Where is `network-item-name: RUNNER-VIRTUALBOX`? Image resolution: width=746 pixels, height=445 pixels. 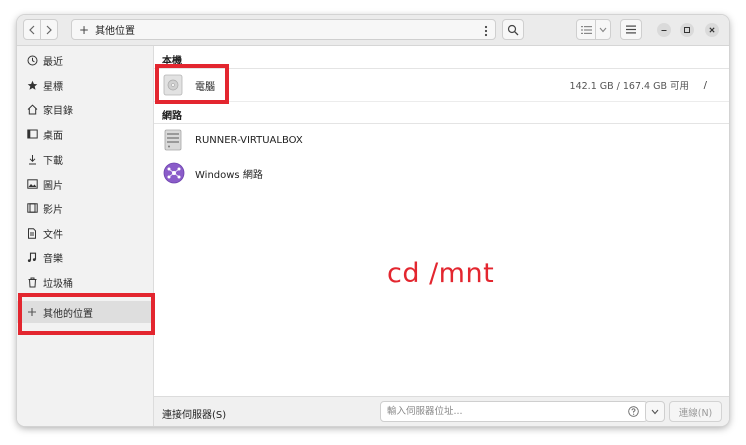 network-item-name: RUNNER-VIRTUALBOX is located at coordinates (249, 140).